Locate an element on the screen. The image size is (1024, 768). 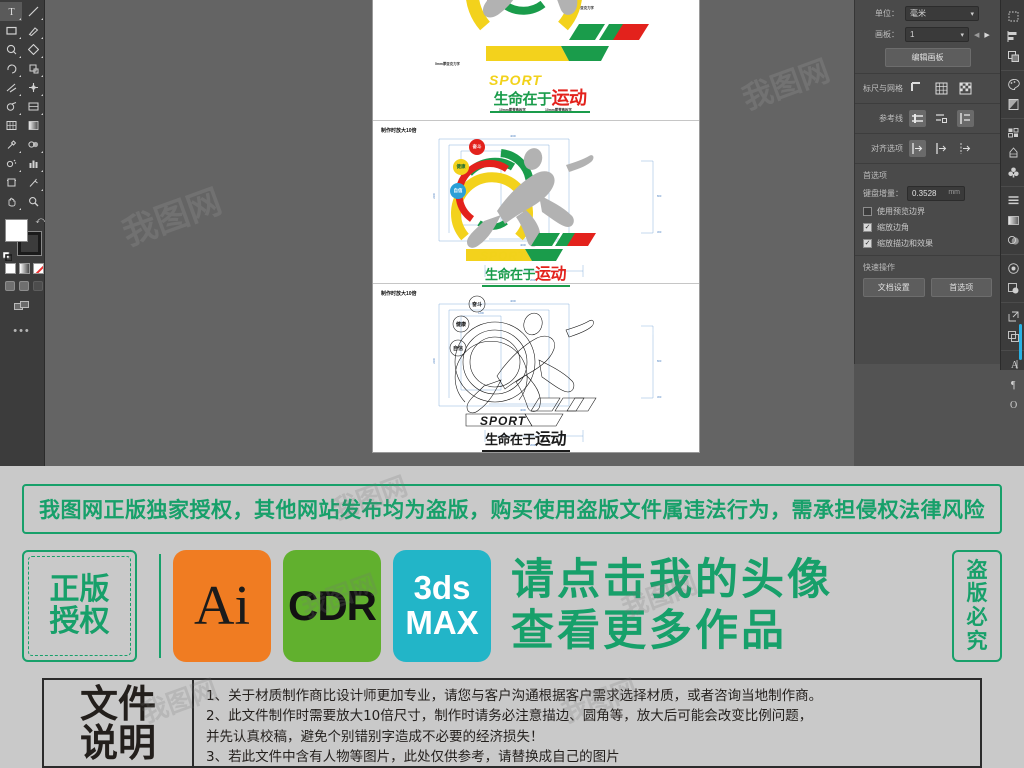
screen-mode-row is located at coordinates (24, 286).